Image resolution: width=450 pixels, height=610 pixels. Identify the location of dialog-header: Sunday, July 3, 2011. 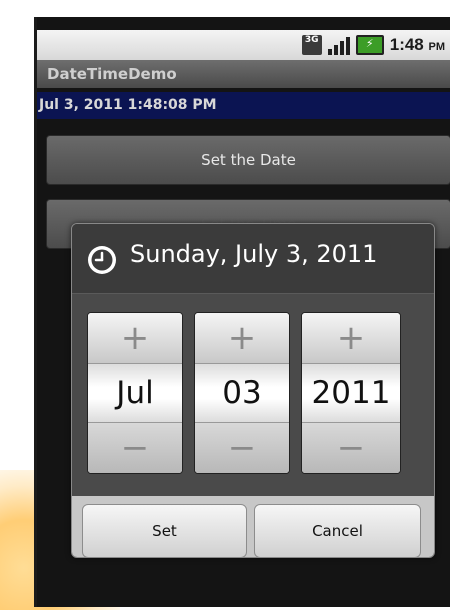
(253, 259).